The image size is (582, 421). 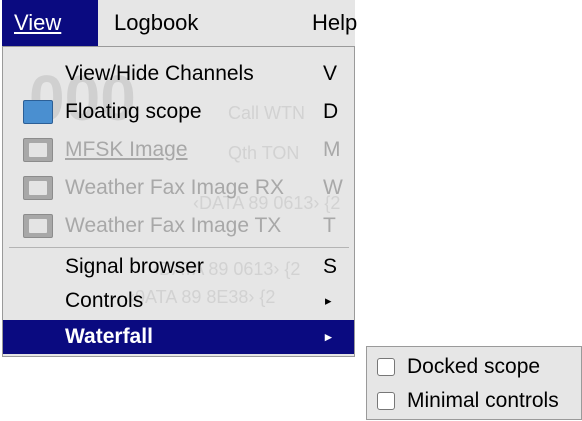 I want to click on menu-item-signal-browser: Signal browser S, so click(x=178, y=267).